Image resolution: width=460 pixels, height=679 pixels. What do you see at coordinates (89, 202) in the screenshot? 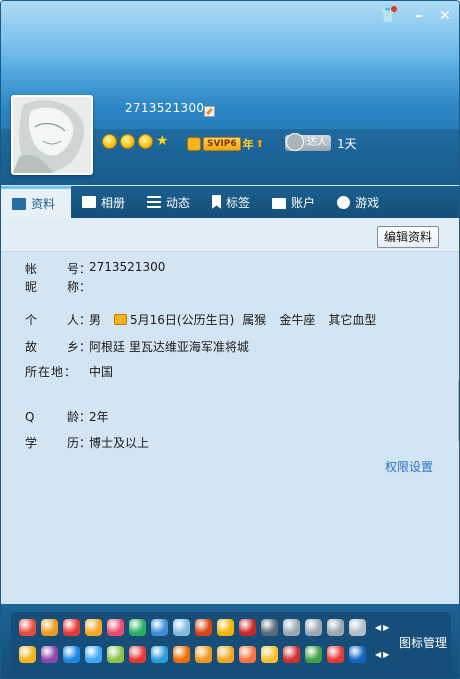
I see `photo-album-icon` at bounding box center [89, 202].